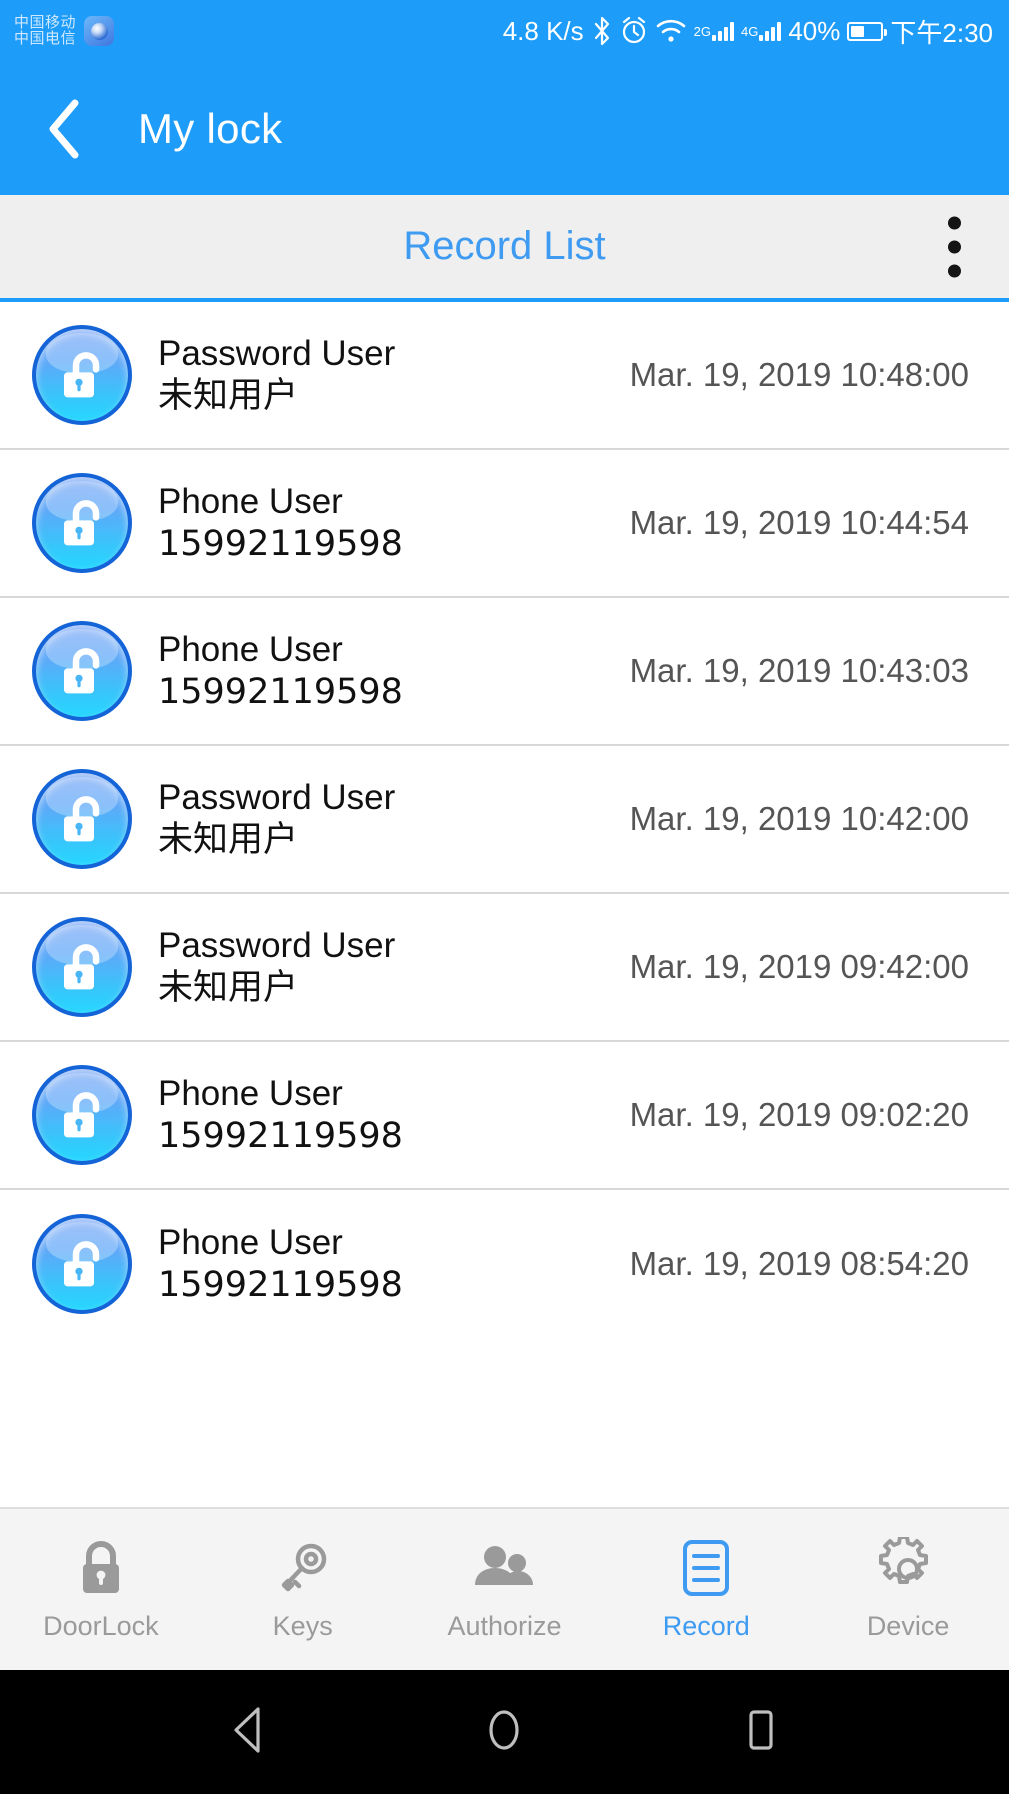 Image resolution: width=1009 pixels, height=1794 pixels. I want to click on wifi-icon, so click(671, 31).